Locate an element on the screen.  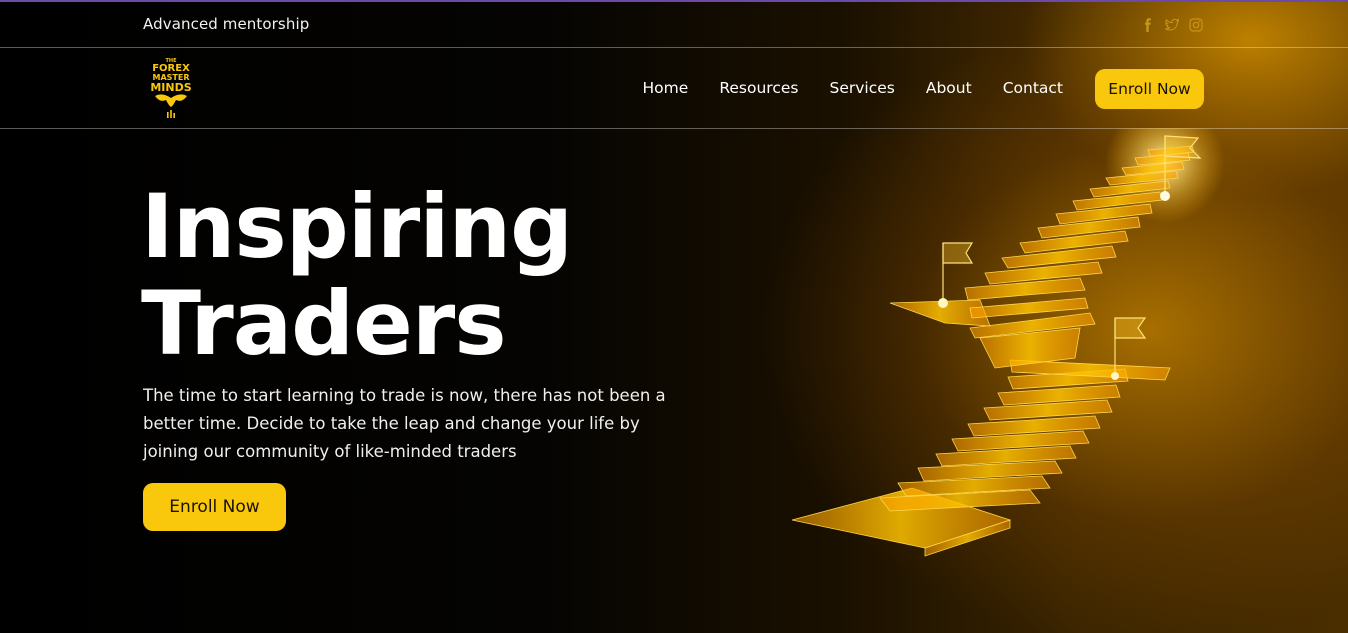
svg-text: MINDS is located at coordinates (170, 87).